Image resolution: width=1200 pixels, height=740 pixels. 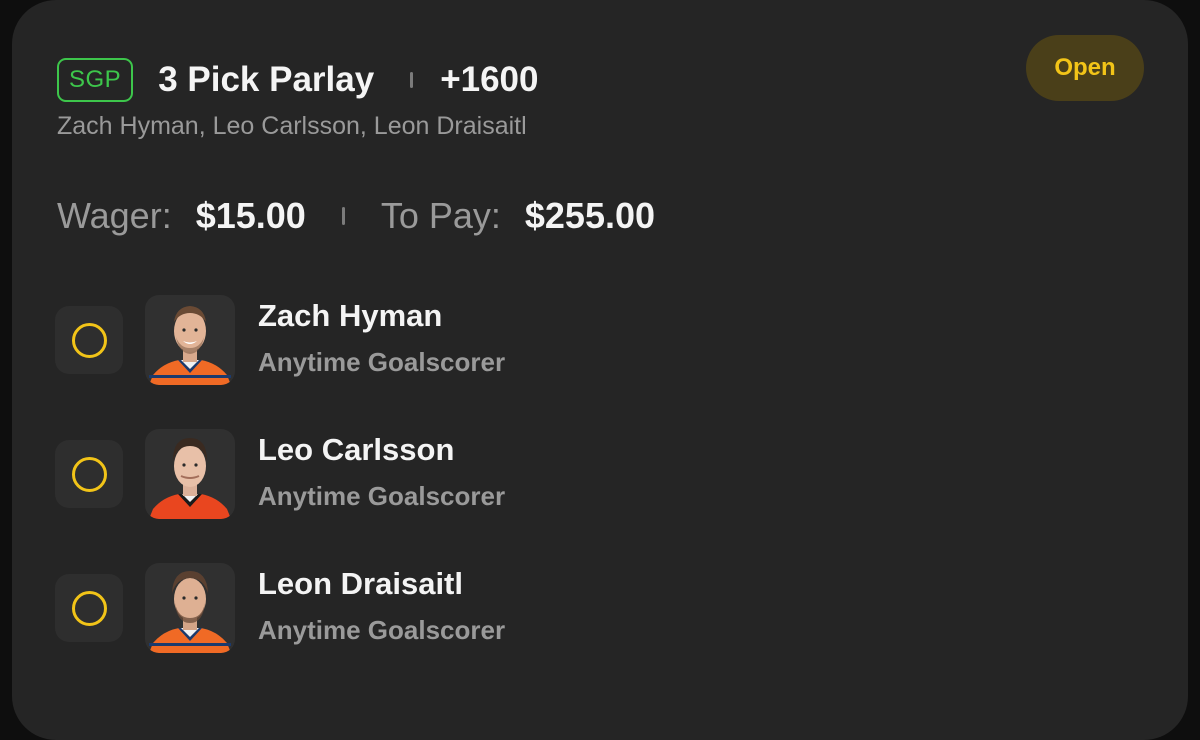 I want to click on player-name: Leon Draisaitl, so click(x=360, y=583).